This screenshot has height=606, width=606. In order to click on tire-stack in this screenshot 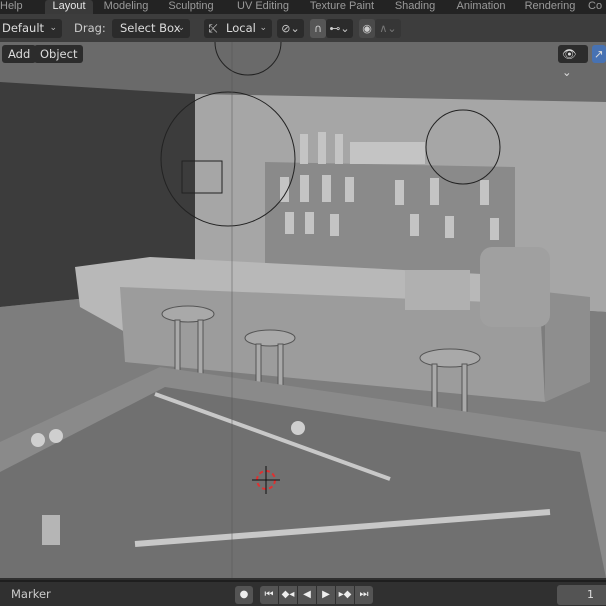, I will do `click(515, 287)`.